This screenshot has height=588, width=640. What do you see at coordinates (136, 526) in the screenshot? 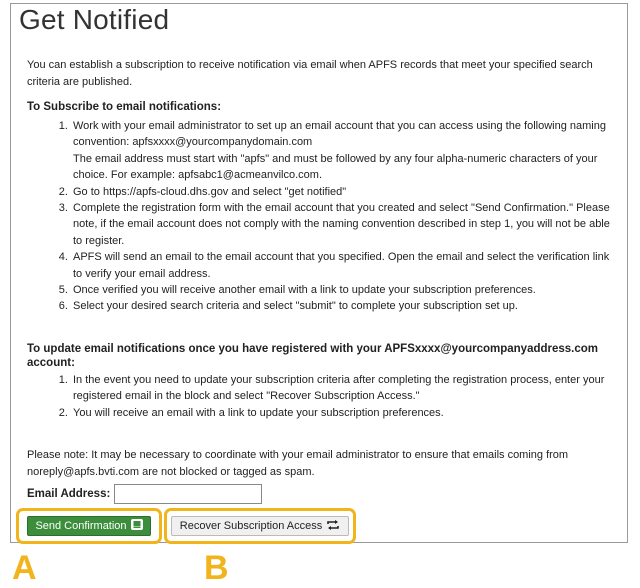
I see `envelope-icon` at bounding box center [136, 526].